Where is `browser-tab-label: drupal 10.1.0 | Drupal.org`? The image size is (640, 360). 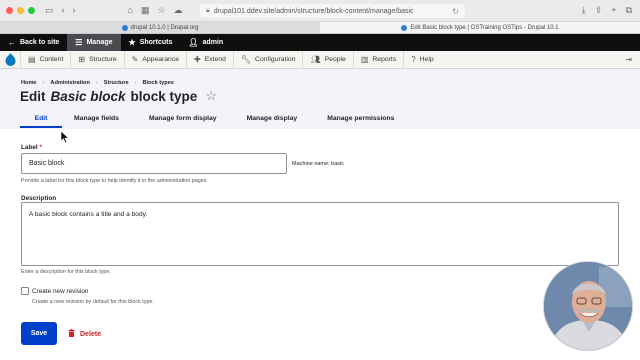 browser-tab-label: drupal 10.1.0 | Drupal.org is located at coordinates (164, 27).